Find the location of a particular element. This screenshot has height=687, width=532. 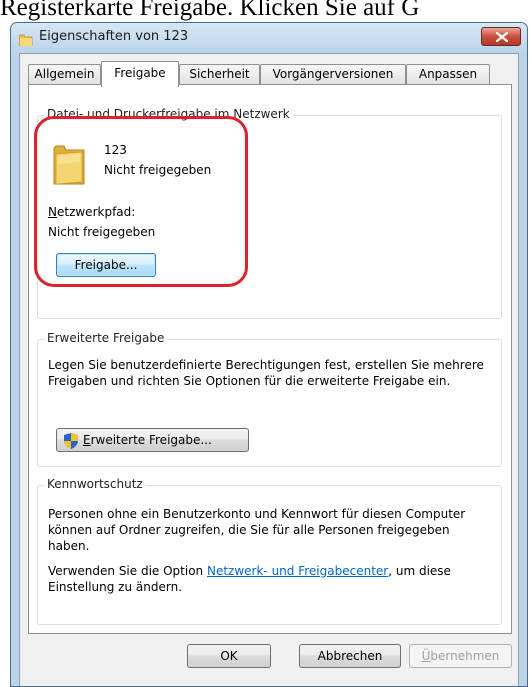

network-path-label-rest: etzwerkpfad: is located at coordinates (96, 212).